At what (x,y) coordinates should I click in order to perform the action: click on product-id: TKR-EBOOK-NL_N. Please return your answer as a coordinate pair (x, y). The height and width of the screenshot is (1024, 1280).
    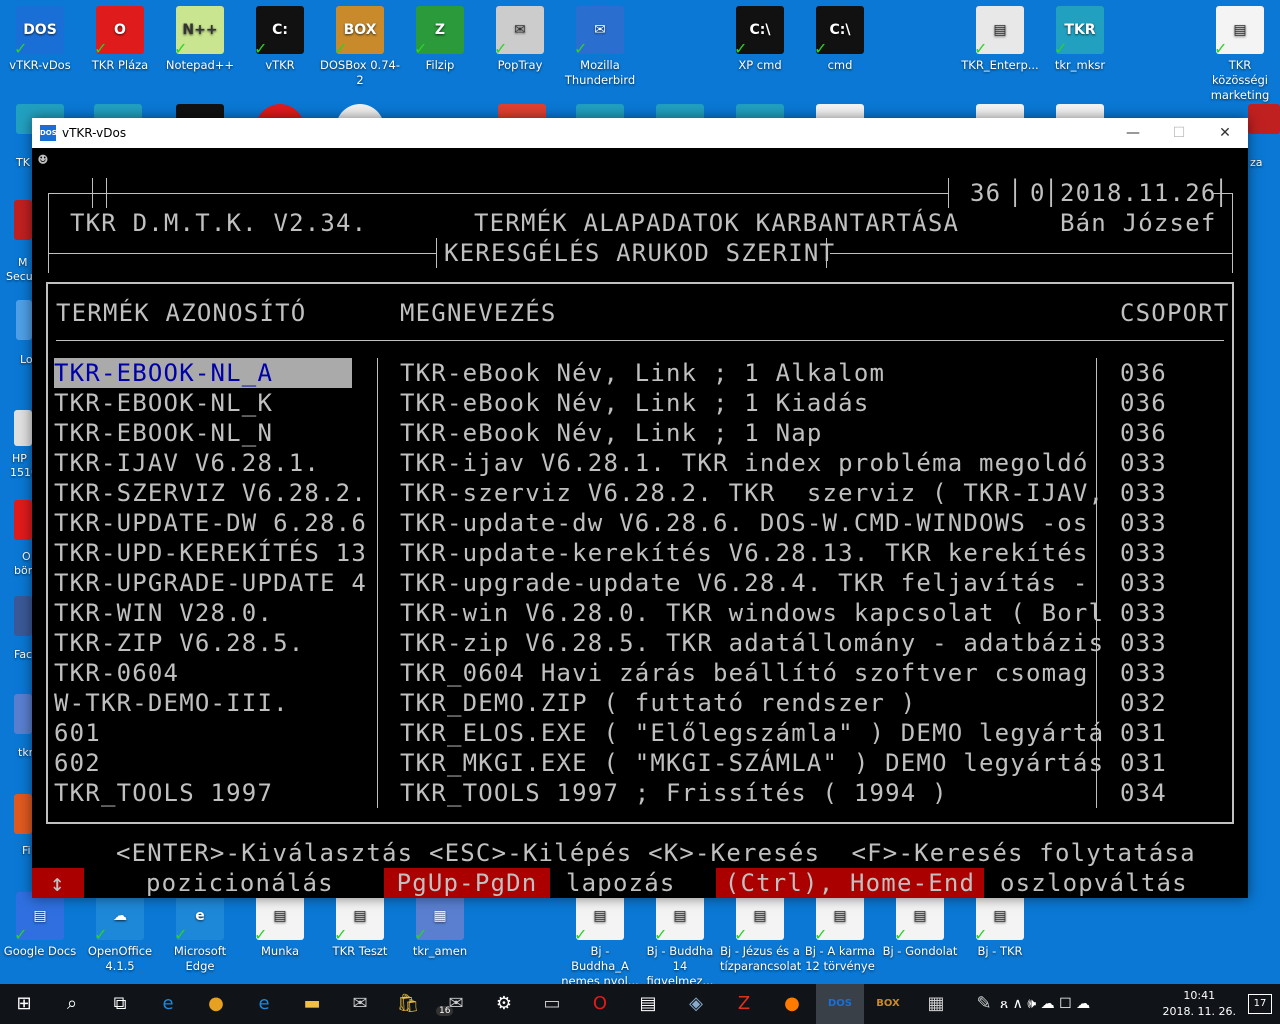
    Looking at the image, I should click on (163, 433).